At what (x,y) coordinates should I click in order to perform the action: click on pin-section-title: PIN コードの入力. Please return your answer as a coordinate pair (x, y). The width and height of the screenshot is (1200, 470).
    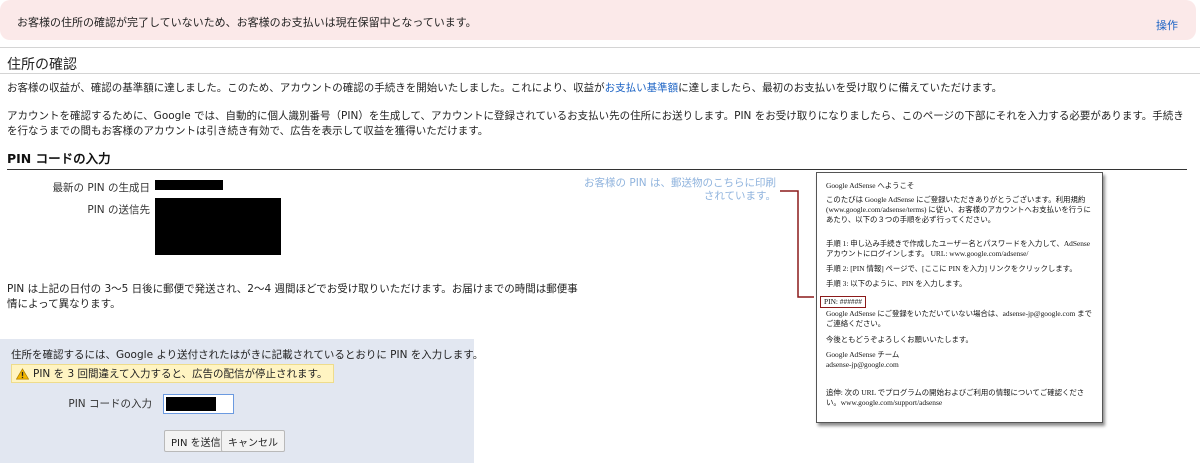
    Looking at the image, I should click on (59, 158).